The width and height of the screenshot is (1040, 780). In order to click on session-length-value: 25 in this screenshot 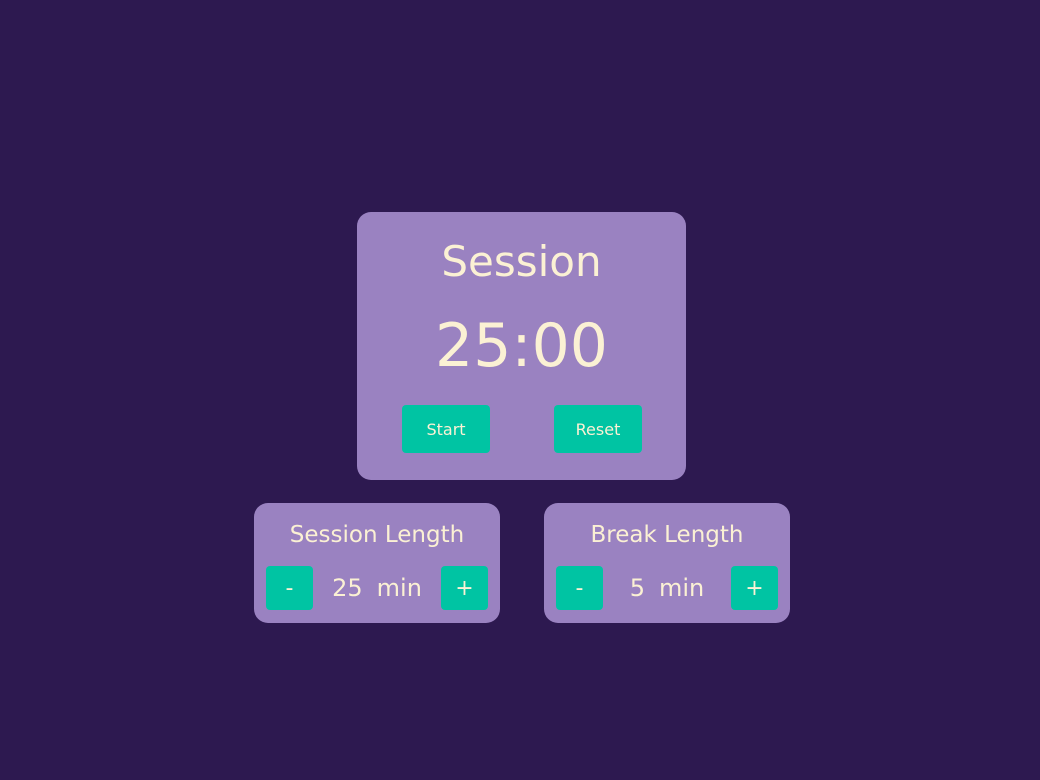, I will do `click(347, 588)`.